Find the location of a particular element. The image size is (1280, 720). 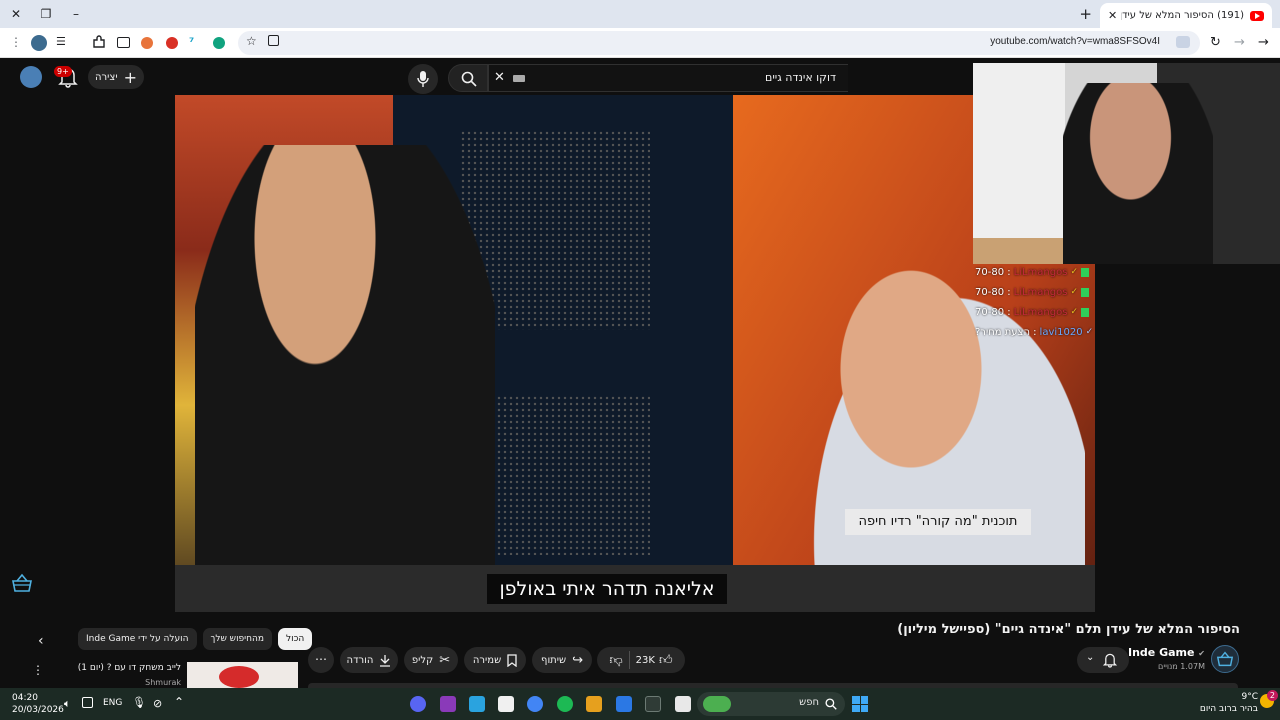

download-button: הורדה is located at coordinates (369, 660).